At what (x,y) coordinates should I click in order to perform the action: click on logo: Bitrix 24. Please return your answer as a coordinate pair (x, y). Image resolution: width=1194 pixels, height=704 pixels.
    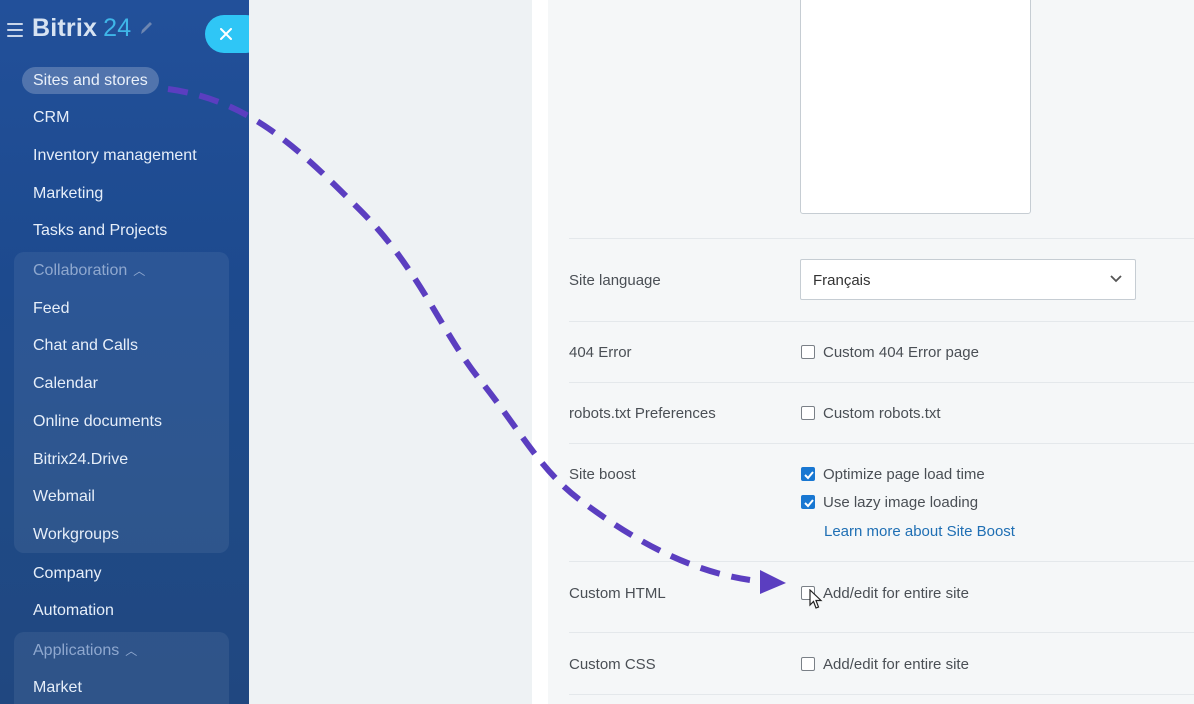
    Looking at the image, I should click on (81, 28).